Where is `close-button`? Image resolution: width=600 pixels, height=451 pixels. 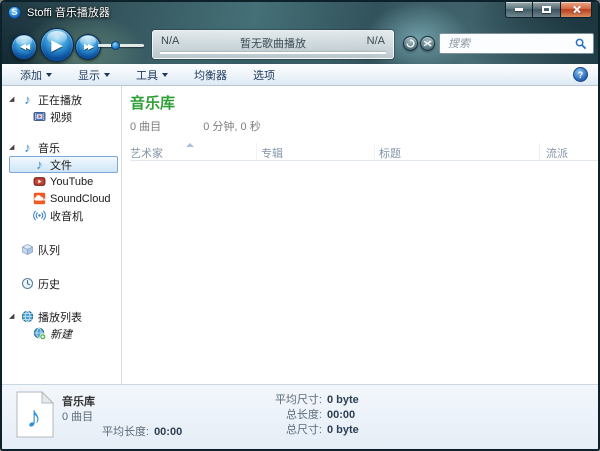
close-button is located at coordinates (576, 10).